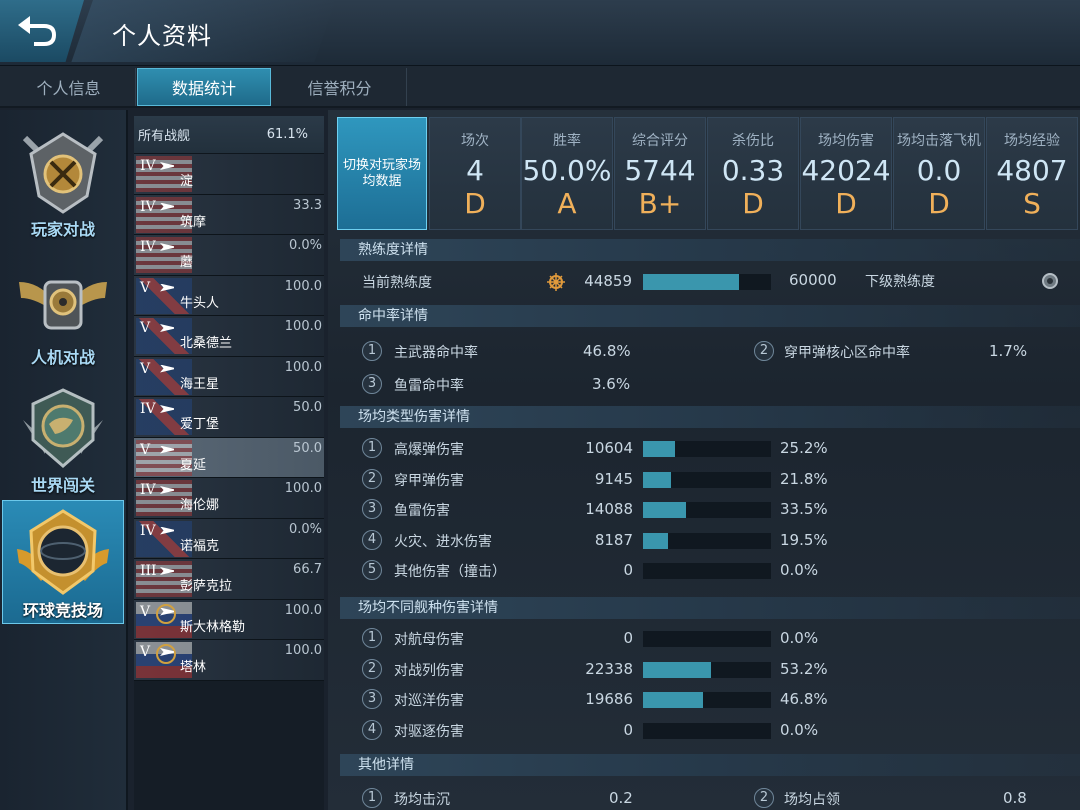 Image resolution: width=1080 pixels, height=810 pixels. Describe the element at coordinates (710, 765) in the screenshot. I see `other-section-title: 其他详情` at that location.